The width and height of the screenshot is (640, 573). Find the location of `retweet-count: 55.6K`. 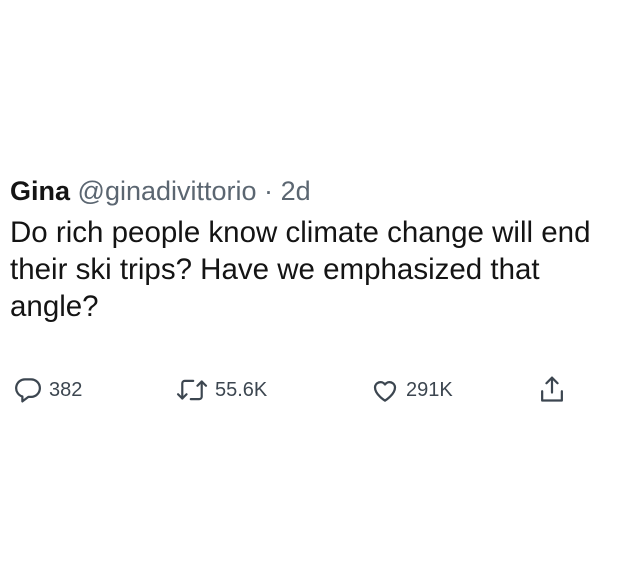

retweet-count: 55.6K is located at coordinates (241, 390).